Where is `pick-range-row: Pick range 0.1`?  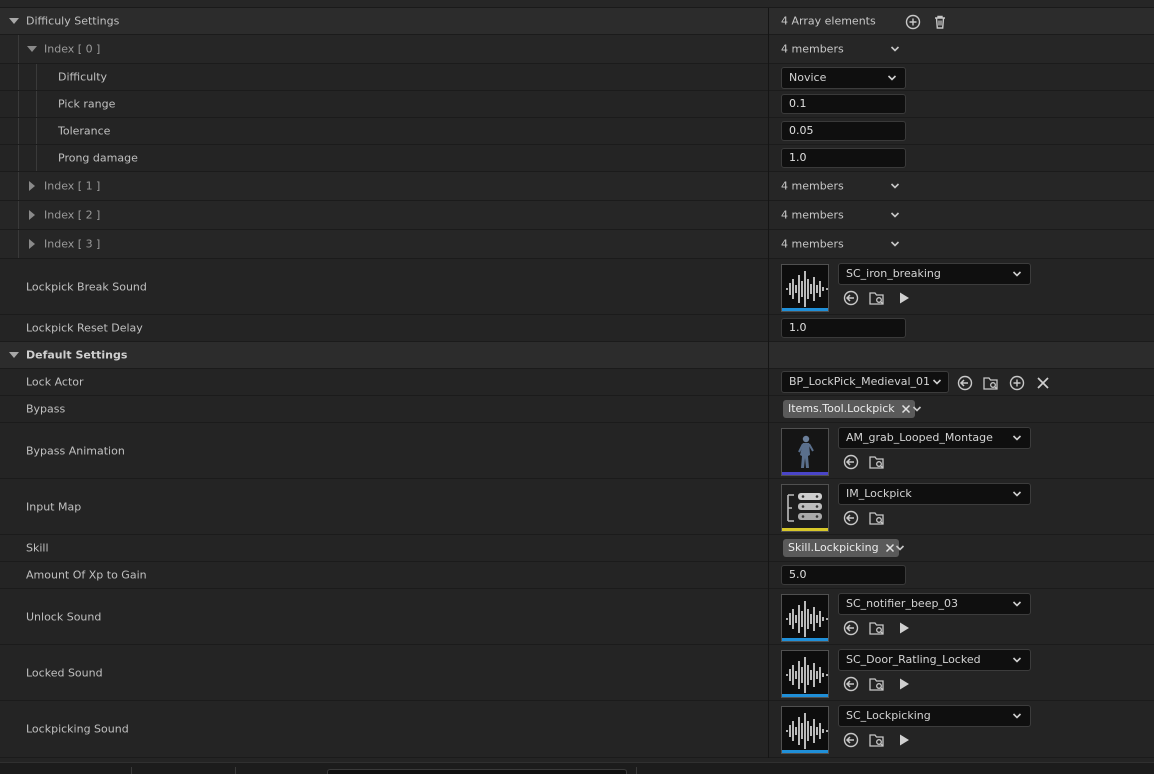
pick-range-row: Pick range 0.1 is located at coordinates (577, 104).